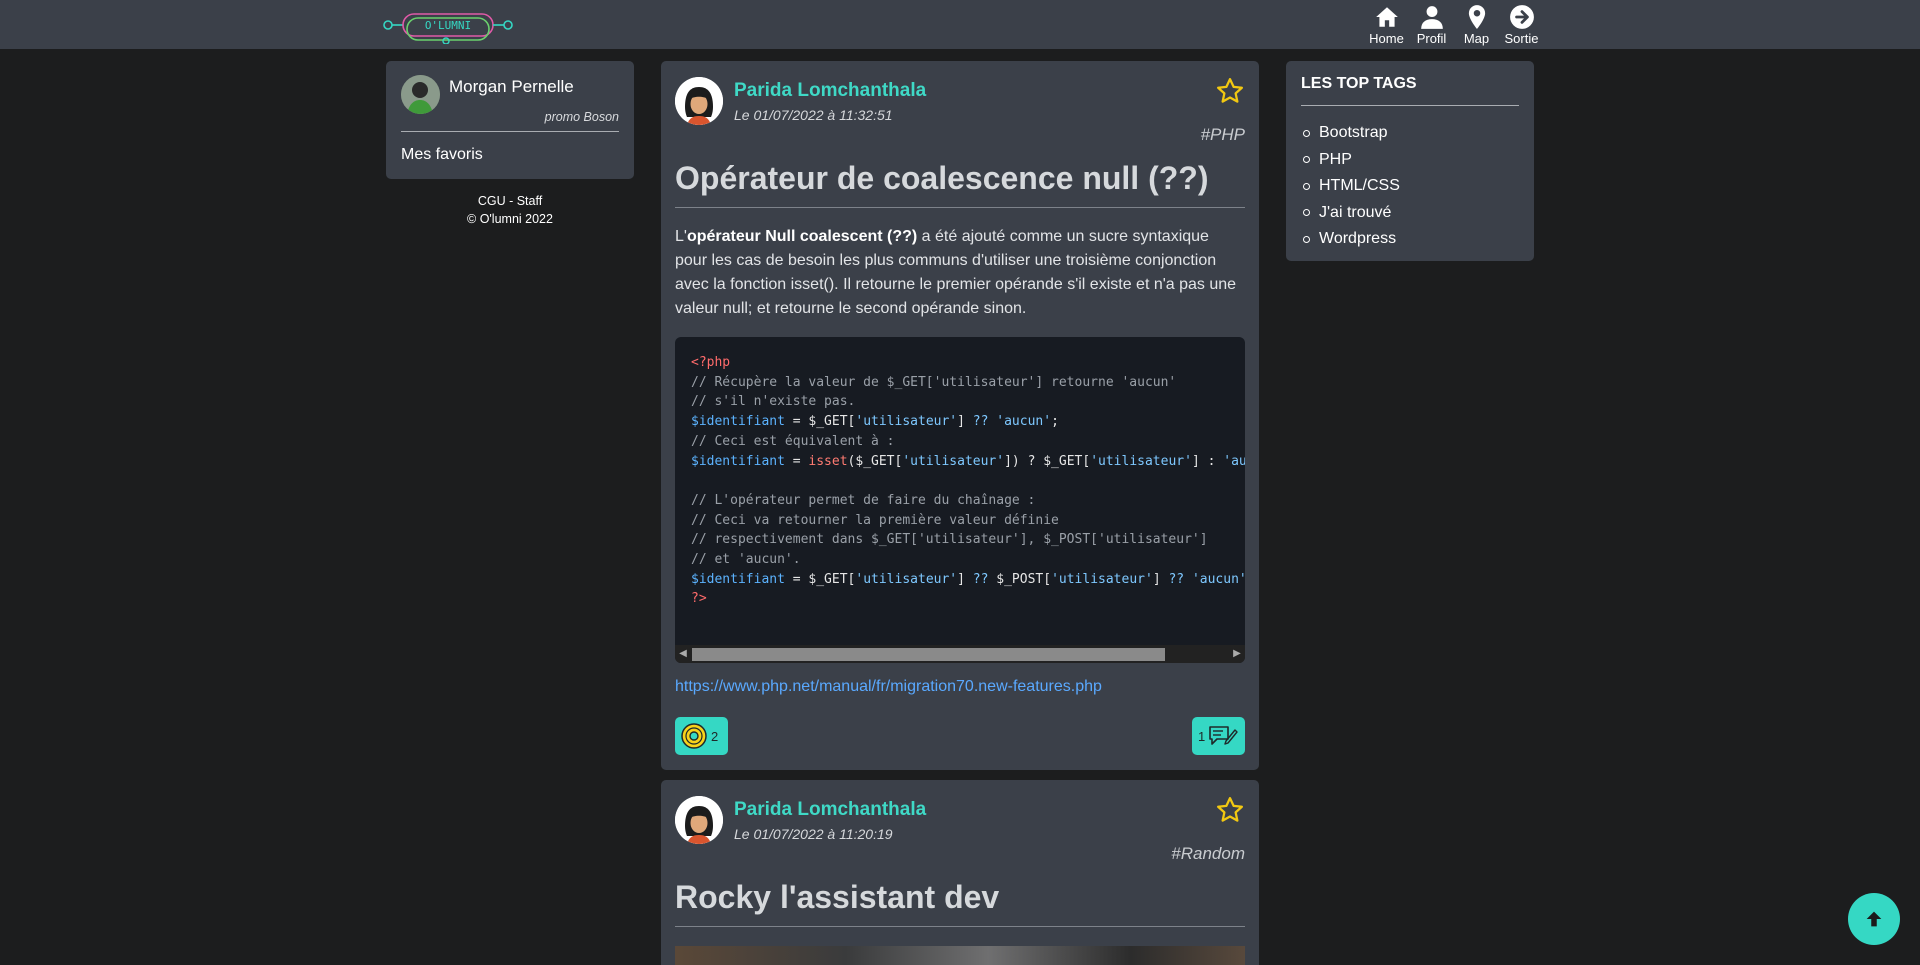 Image resolution: width=1920 pixels, height=965 pixels. I want to click on footer-links: CGU - Staff, so click(510, 201).